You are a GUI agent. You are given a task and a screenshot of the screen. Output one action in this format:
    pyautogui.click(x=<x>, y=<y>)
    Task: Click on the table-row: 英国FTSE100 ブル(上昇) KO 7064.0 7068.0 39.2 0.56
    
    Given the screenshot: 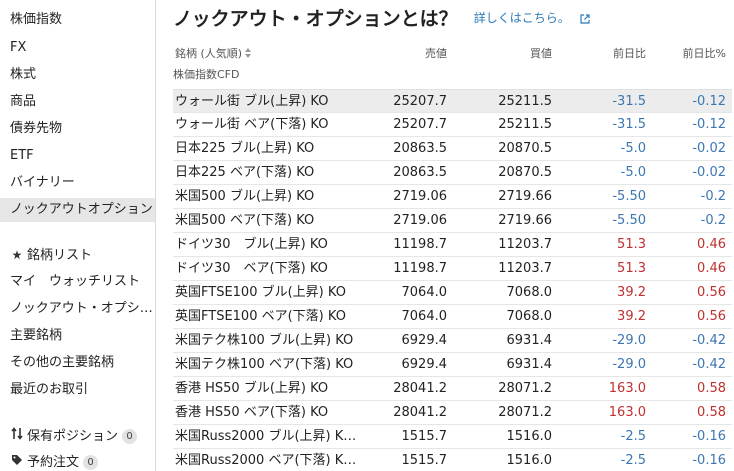 What is the action you would take?
    pyautogui.click(x=452, y=293)
    